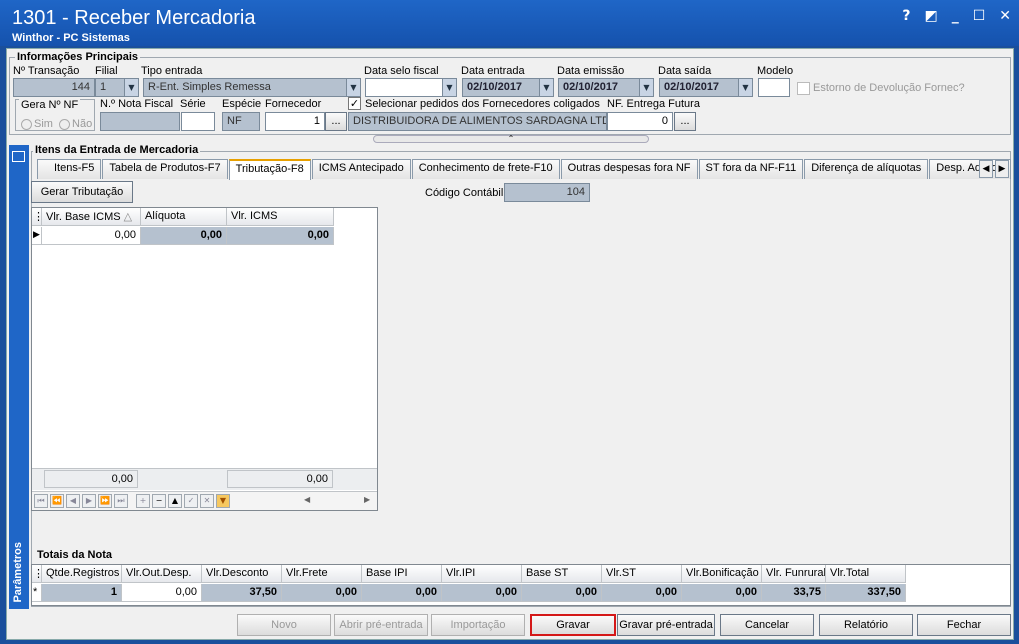  What do you see at coordinates (242, 593) in the screenshot?
I see `cell-vlr-desconto: 37,50` at bounding box center [242, 593].